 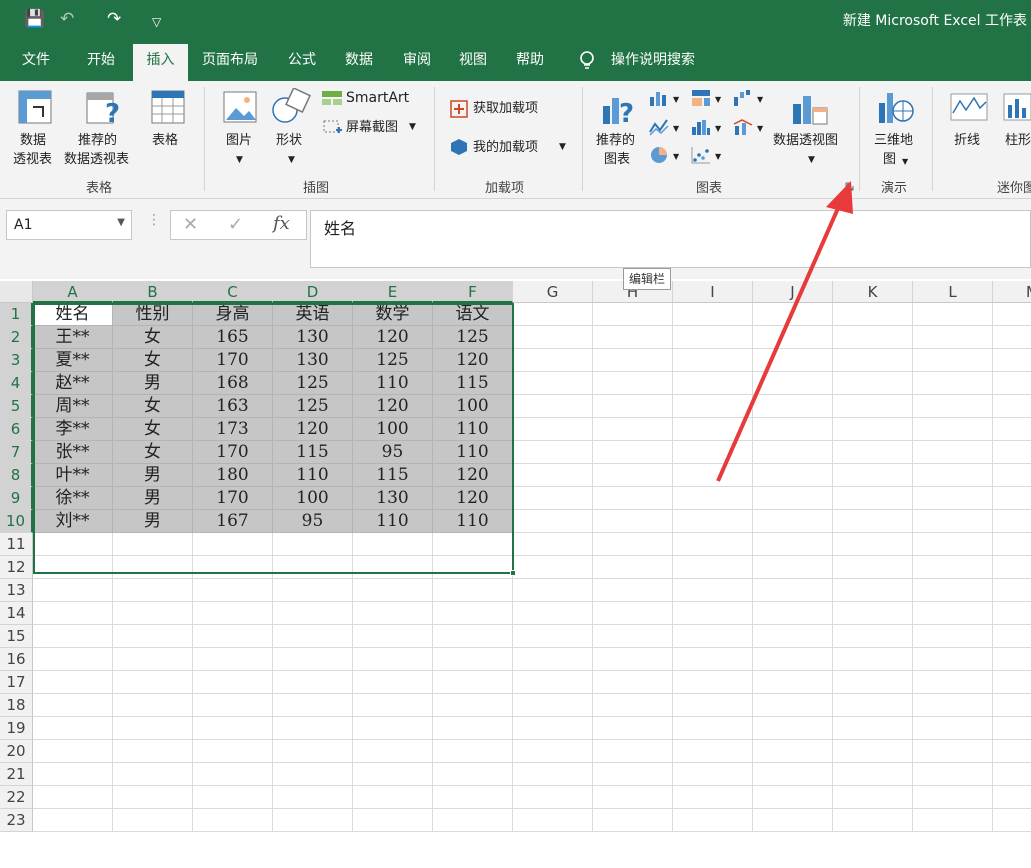 What do you see at coordinates (239, 160) in the screenshot?
I see `picture-dropdown-icon: ▼` at bounding box center [239, 160].